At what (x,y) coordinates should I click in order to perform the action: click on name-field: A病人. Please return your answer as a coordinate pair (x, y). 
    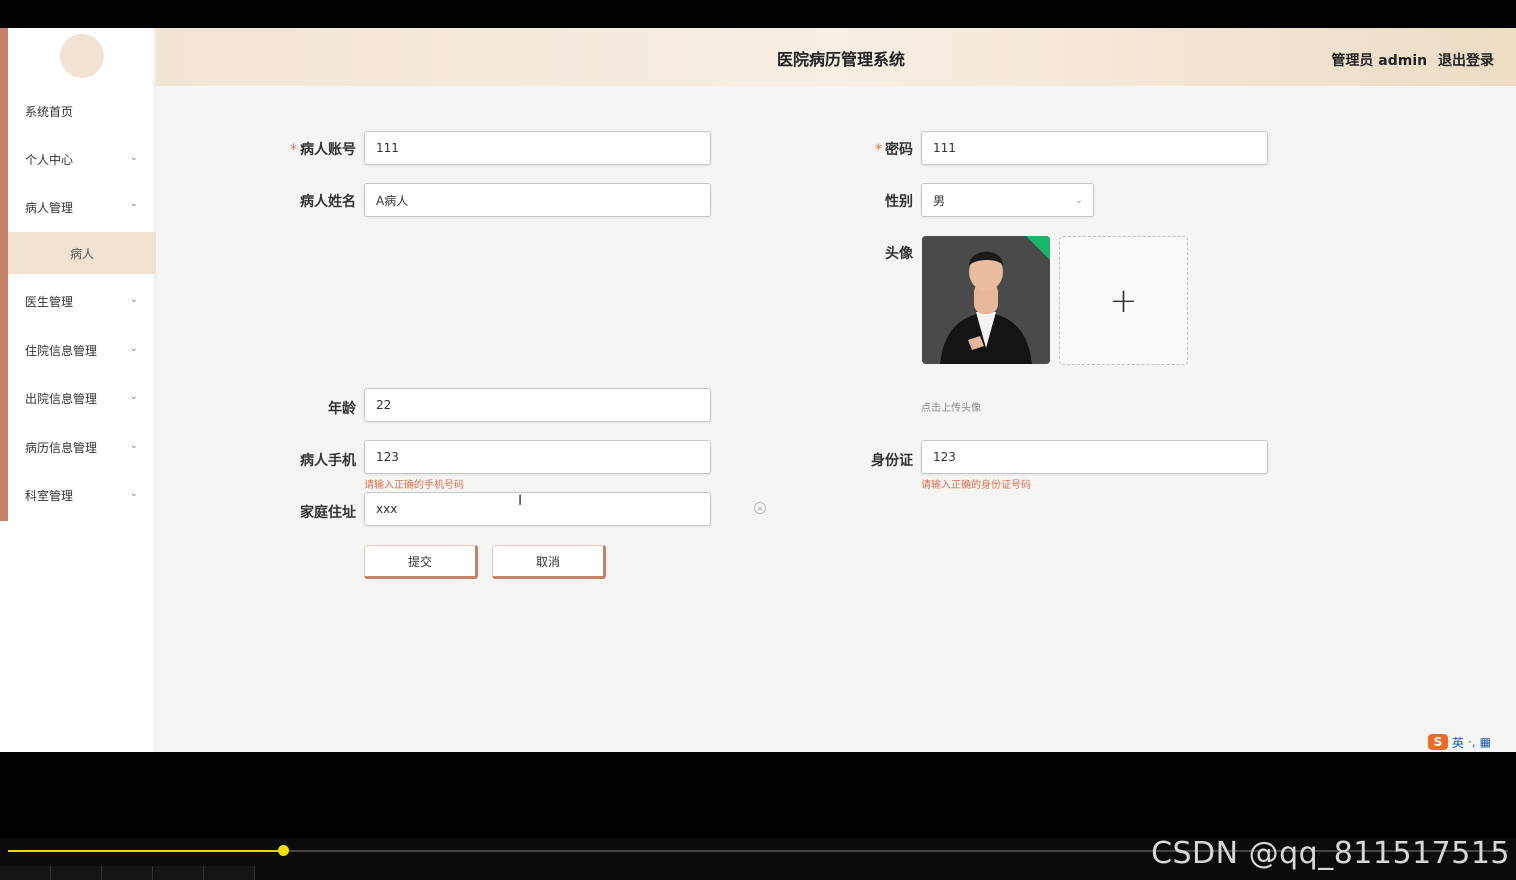
    Looking at the image, I should click on (537, 200).